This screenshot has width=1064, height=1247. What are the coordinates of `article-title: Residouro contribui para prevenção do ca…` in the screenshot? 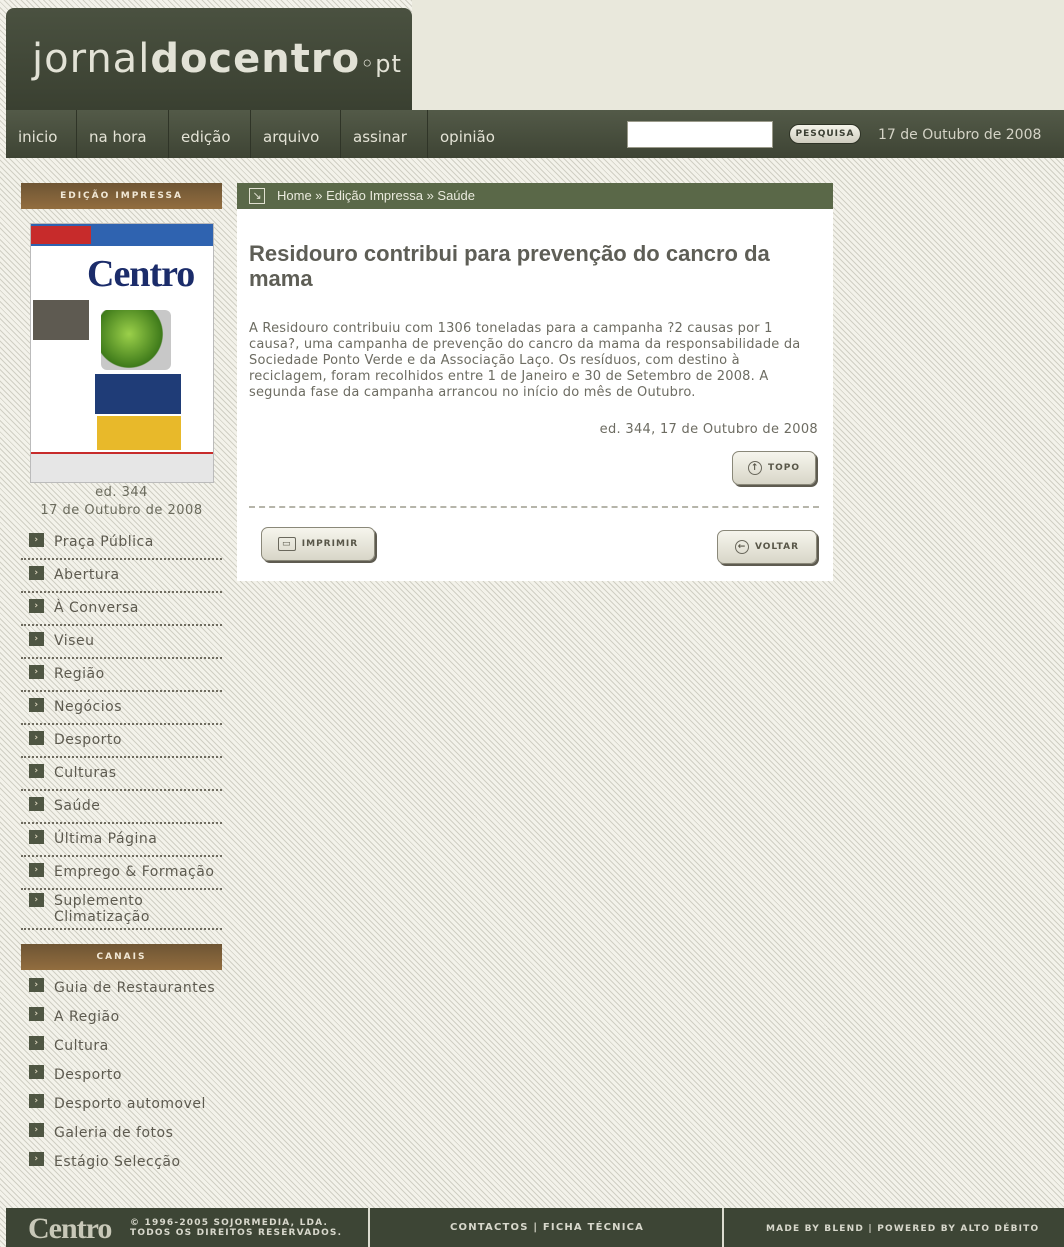 It's located at (509, 266).